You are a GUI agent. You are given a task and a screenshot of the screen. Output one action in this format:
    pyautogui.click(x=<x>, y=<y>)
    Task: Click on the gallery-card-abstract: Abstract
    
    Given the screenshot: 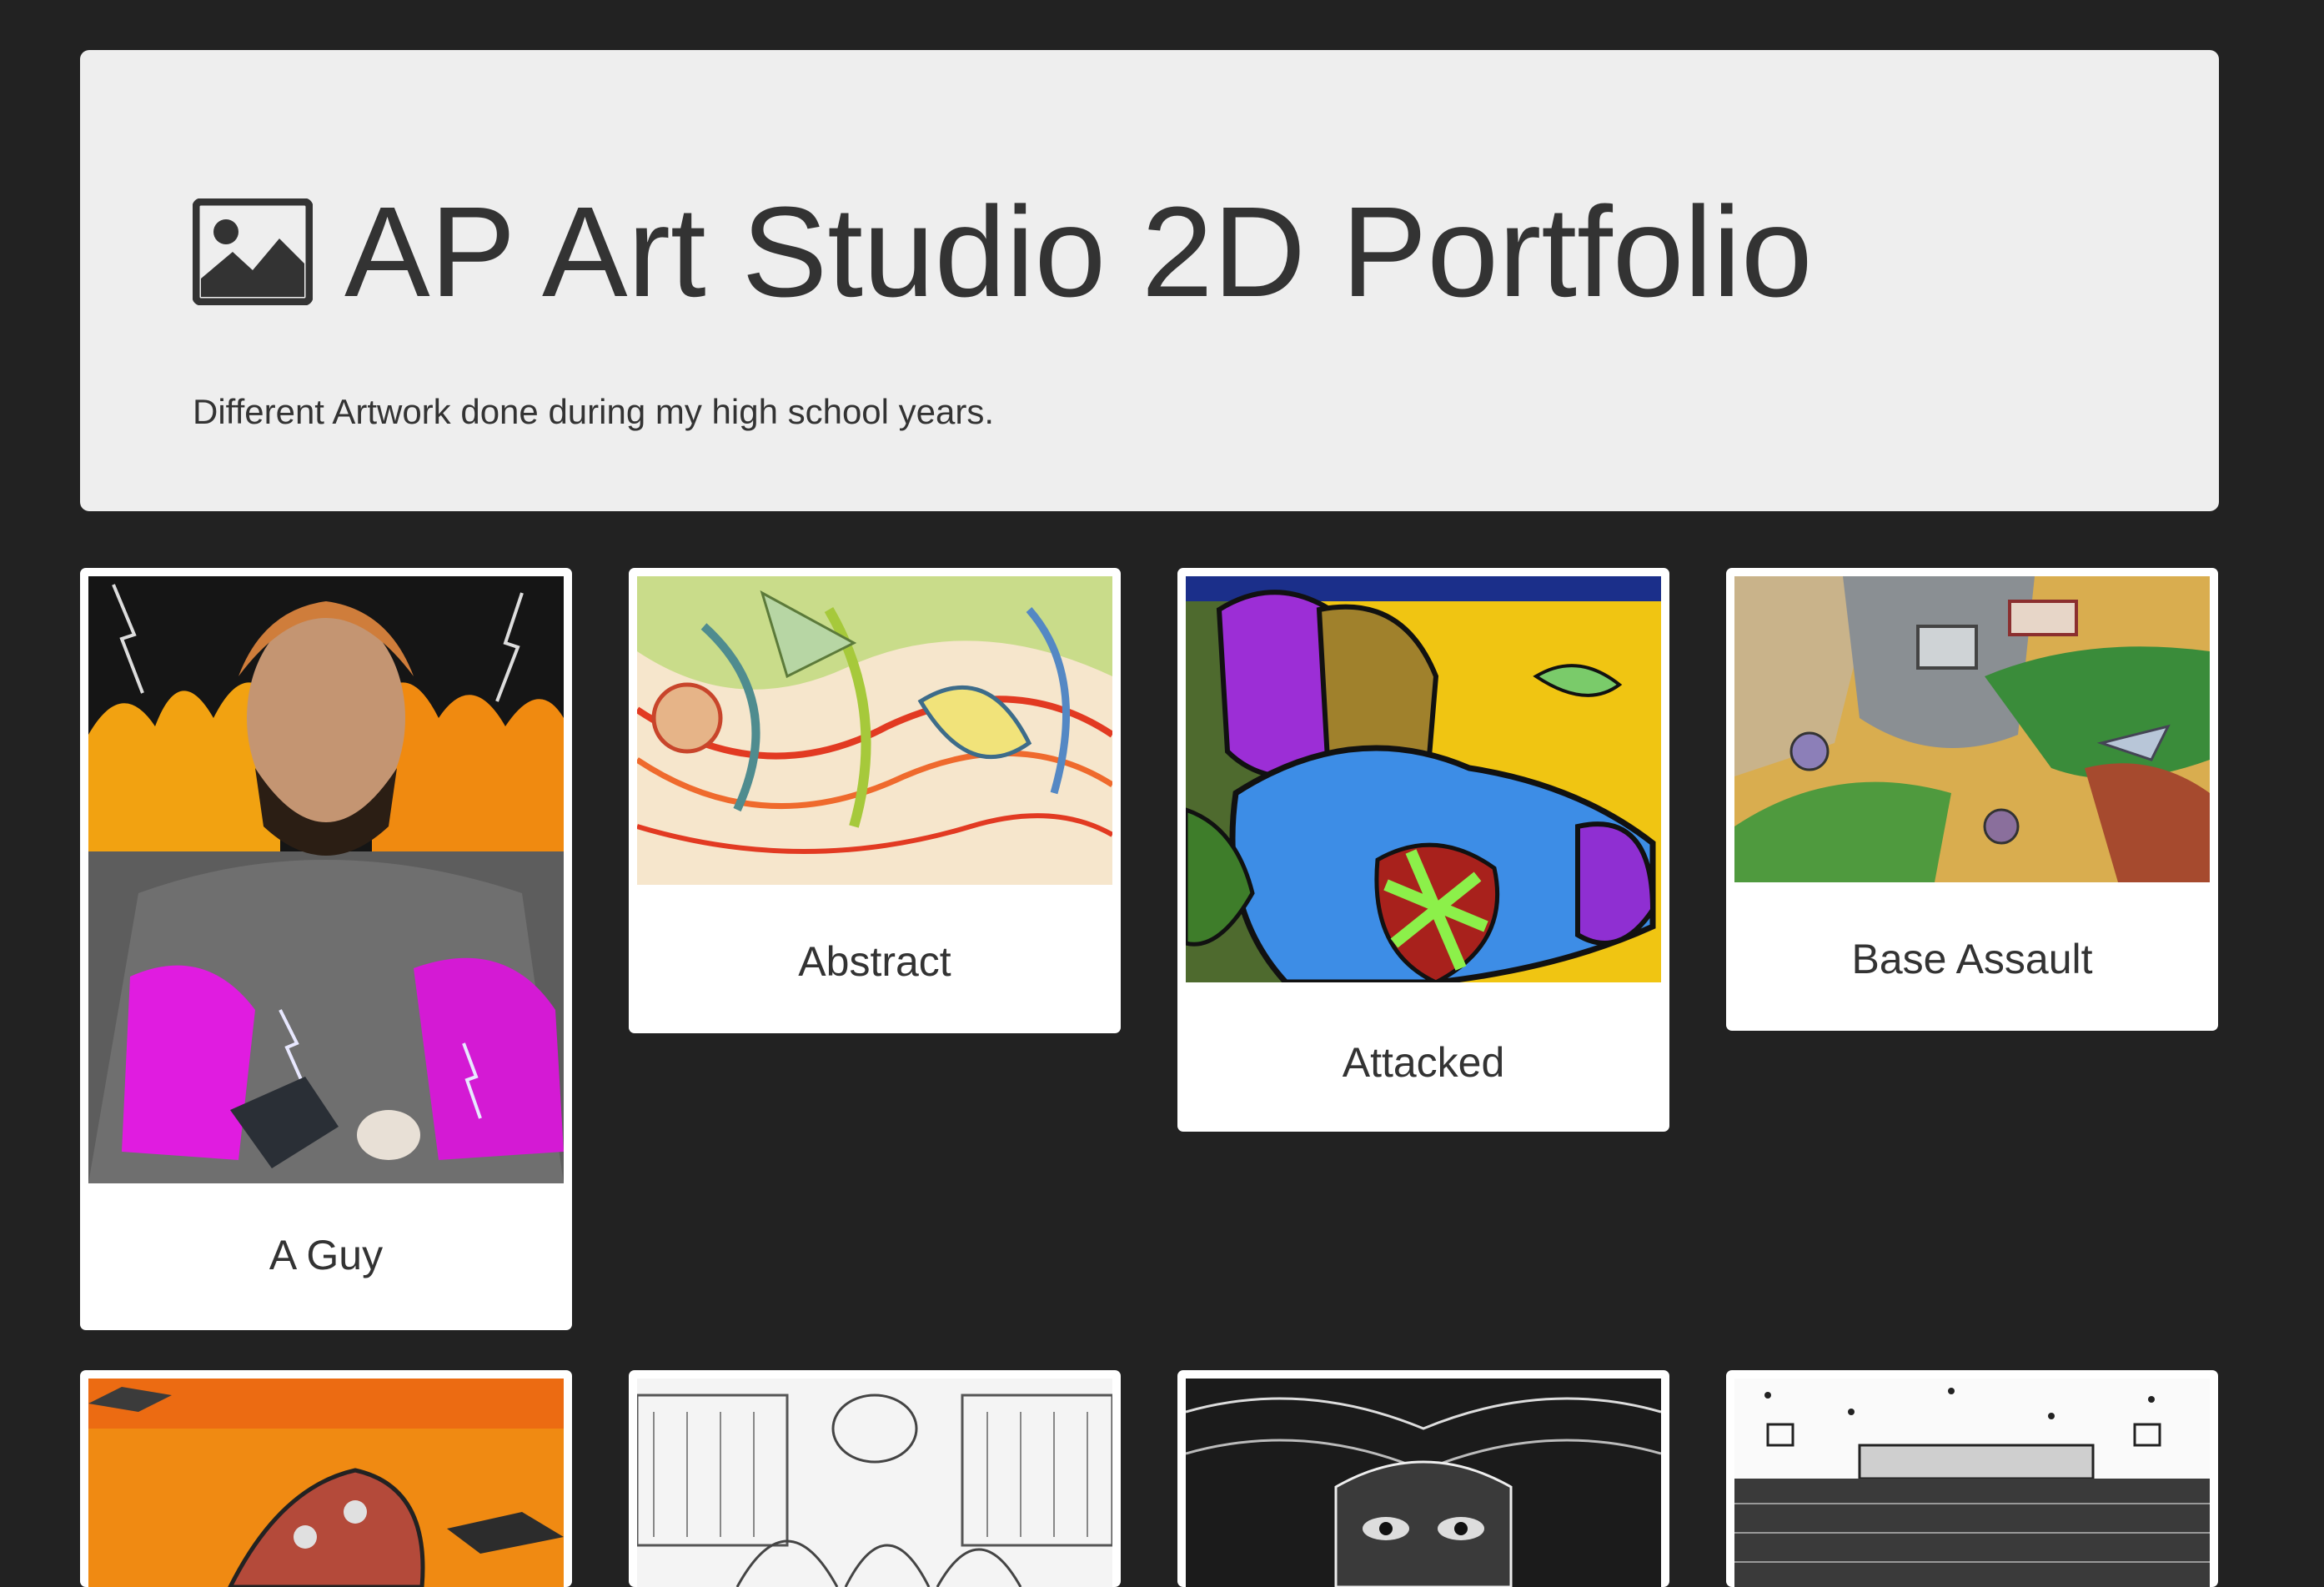 What is the action you would take?
    pyautogui.click(x=875, y=800)
    